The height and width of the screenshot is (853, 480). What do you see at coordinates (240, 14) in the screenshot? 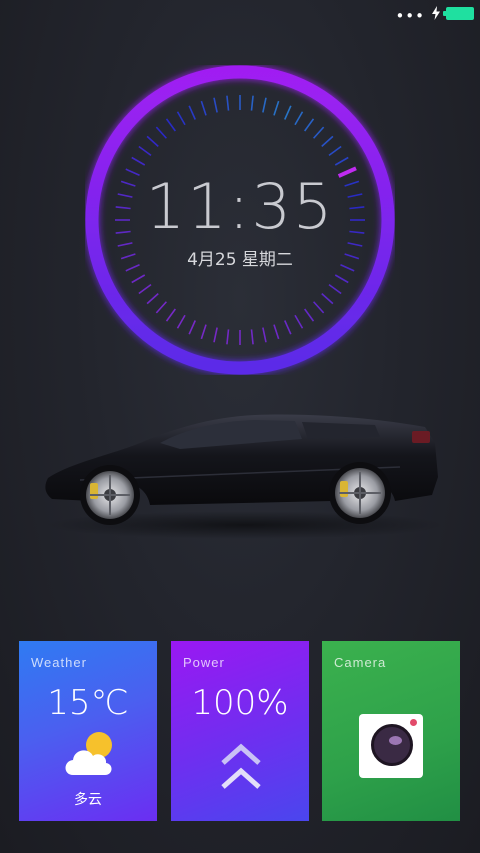
I see `status-bar: •••` at bounding box center [240, 14].